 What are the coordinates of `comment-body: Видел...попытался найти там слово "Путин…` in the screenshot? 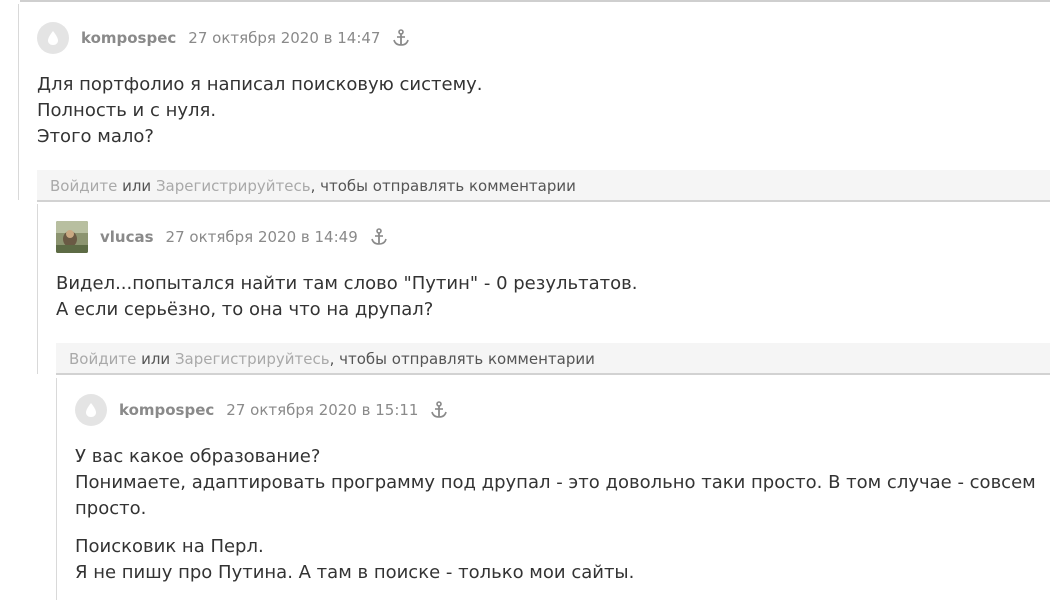 It's located at (541, 297).